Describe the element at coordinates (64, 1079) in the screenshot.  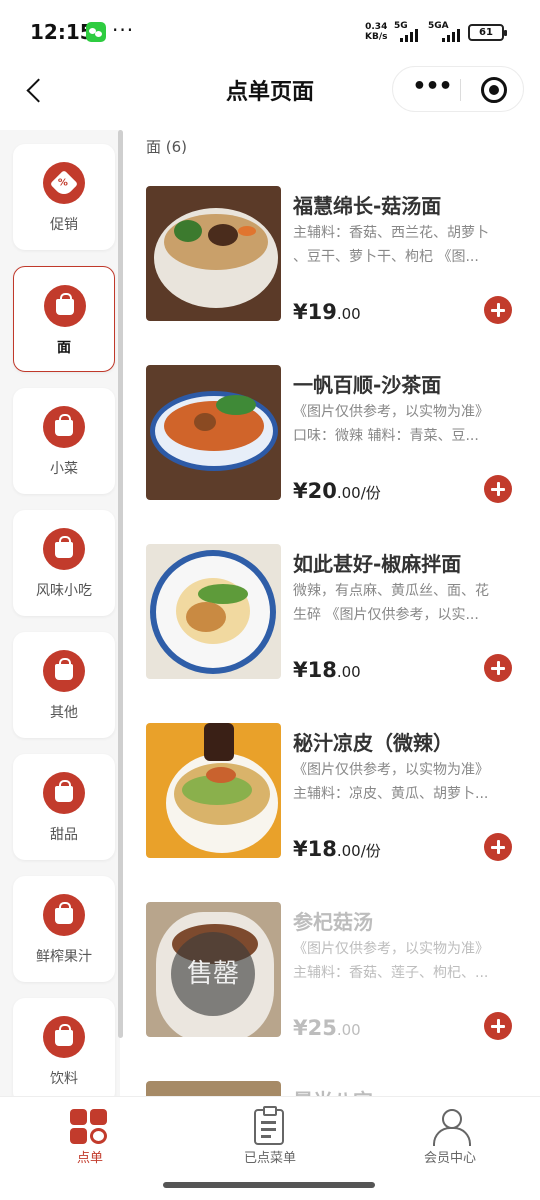
I see `category-label: 饮料` at that location.